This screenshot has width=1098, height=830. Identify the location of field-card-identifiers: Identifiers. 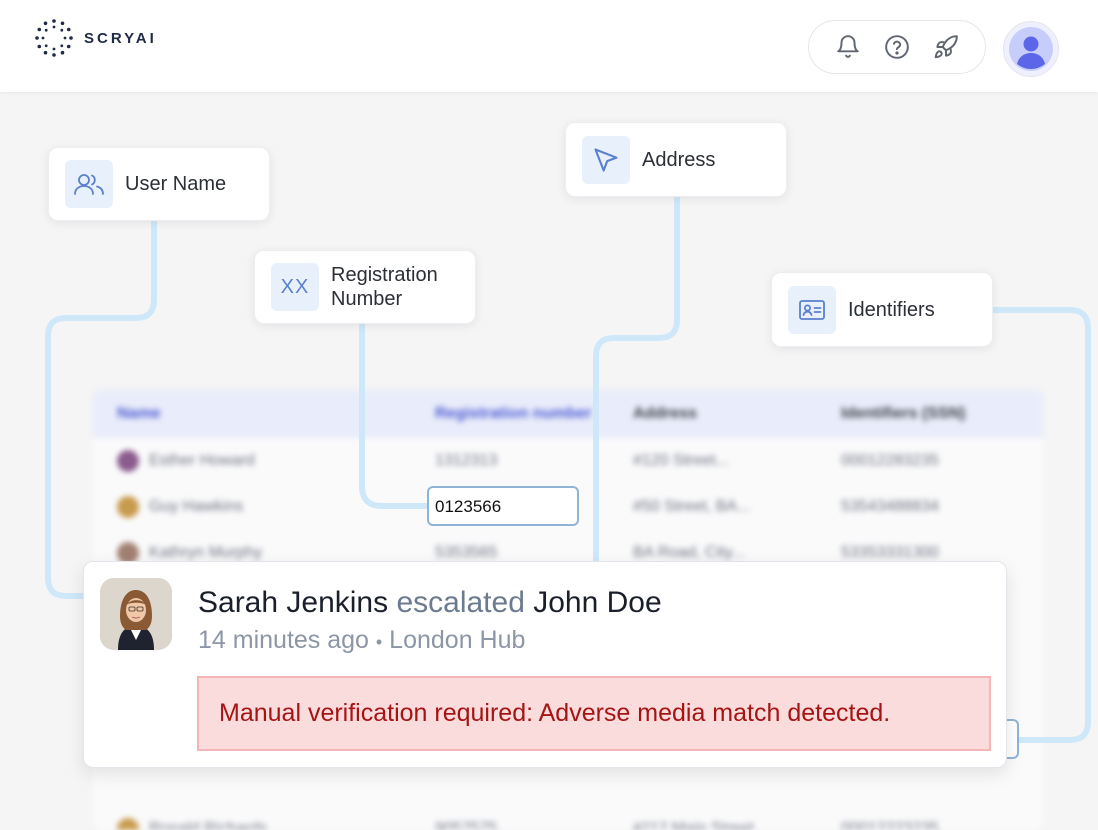
(882, 309).